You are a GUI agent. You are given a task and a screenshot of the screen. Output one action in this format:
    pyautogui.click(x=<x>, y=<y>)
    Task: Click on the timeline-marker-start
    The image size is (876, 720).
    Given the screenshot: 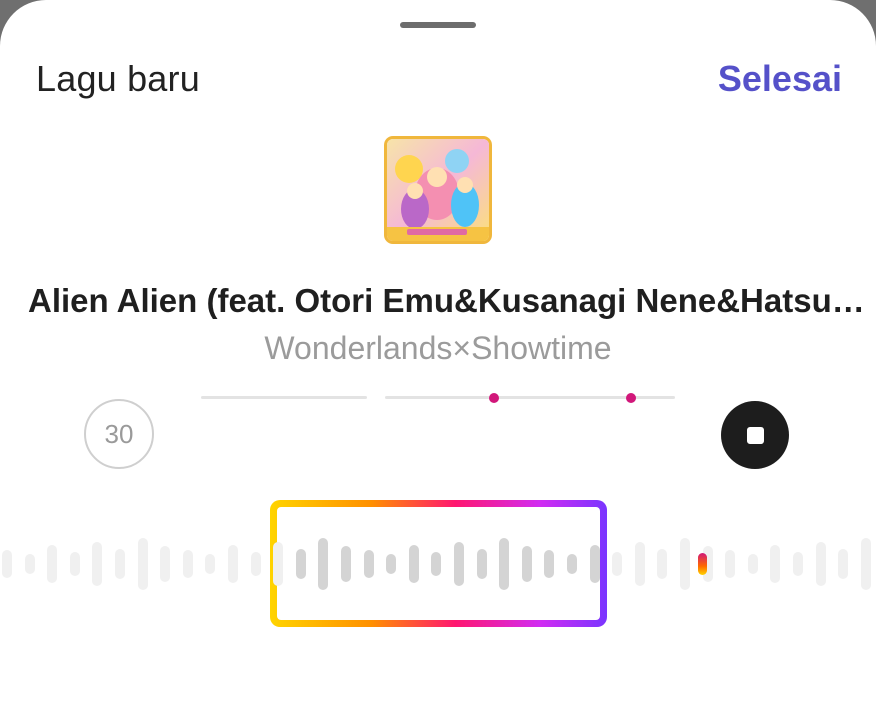 What is the action you would take?
    pyautogui.click(x=494, y=398)
    